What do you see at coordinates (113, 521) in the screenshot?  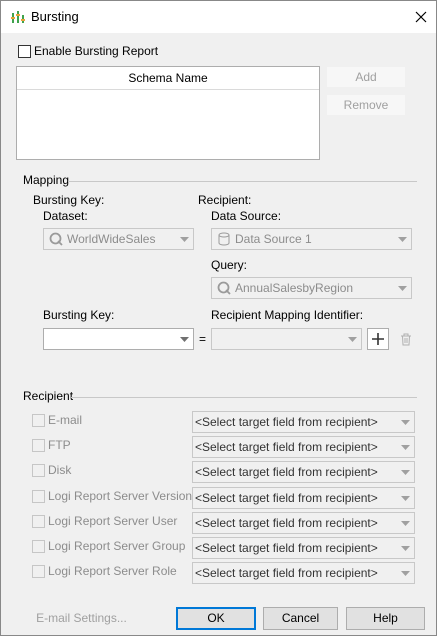 I see `recipient-label: Logi Report Server User` at bounding box center [113, 521].